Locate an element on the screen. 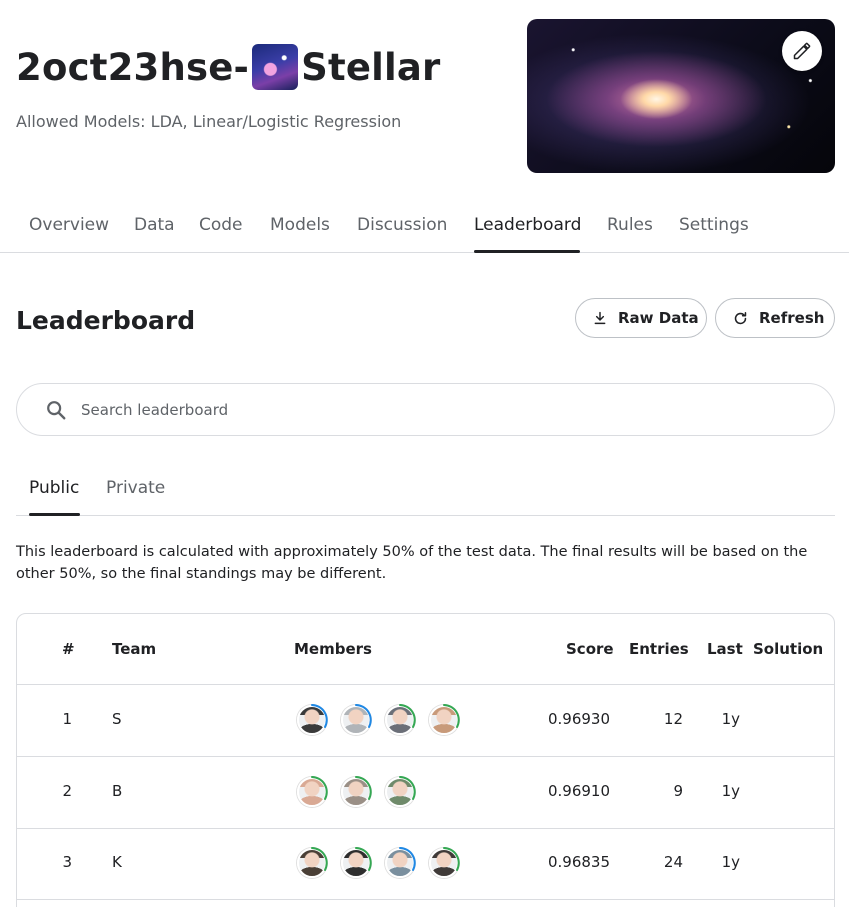 This screenshot has height=907, width=849. active-tab-indicator is located at coordinates (527, 251).